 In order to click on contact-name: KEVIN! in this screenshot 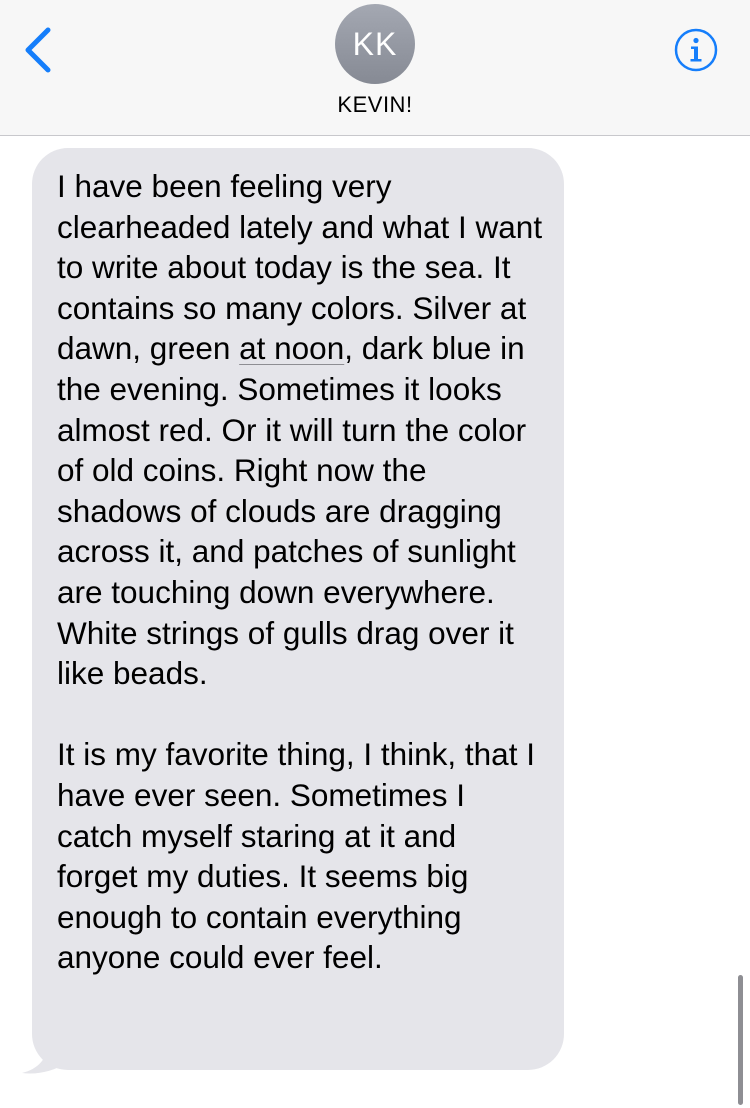, I will do `click(375, 105)`.